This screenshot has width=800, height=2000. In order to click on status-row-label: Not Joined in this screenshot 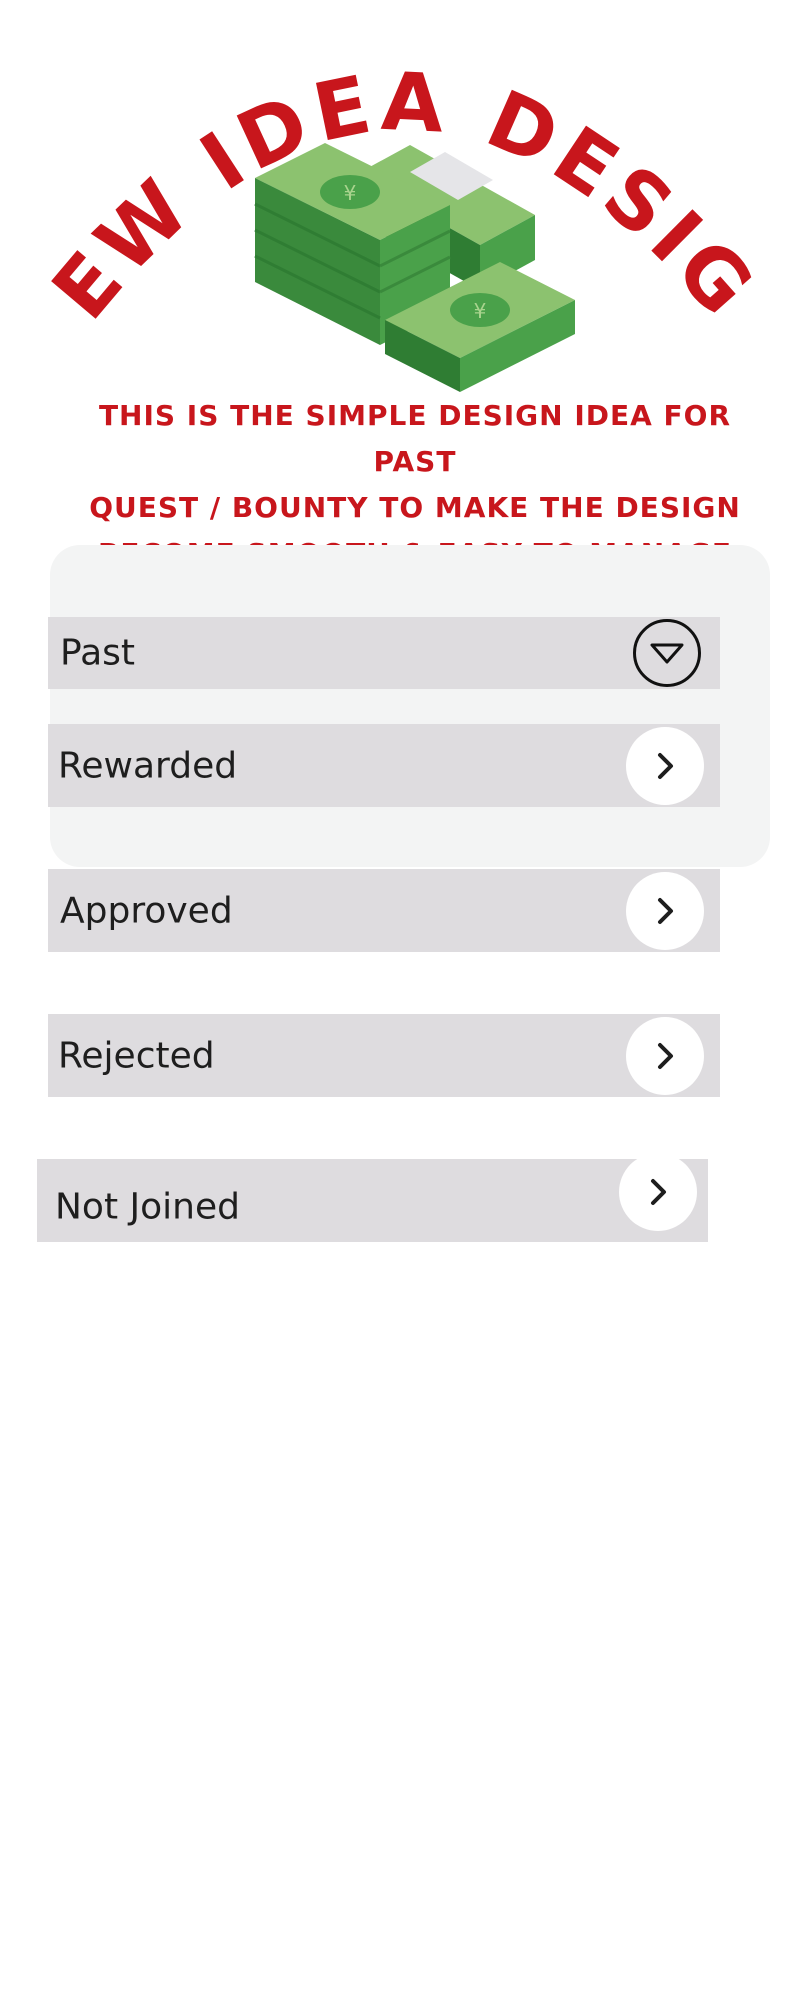, I will do `click(147, 1207)`.